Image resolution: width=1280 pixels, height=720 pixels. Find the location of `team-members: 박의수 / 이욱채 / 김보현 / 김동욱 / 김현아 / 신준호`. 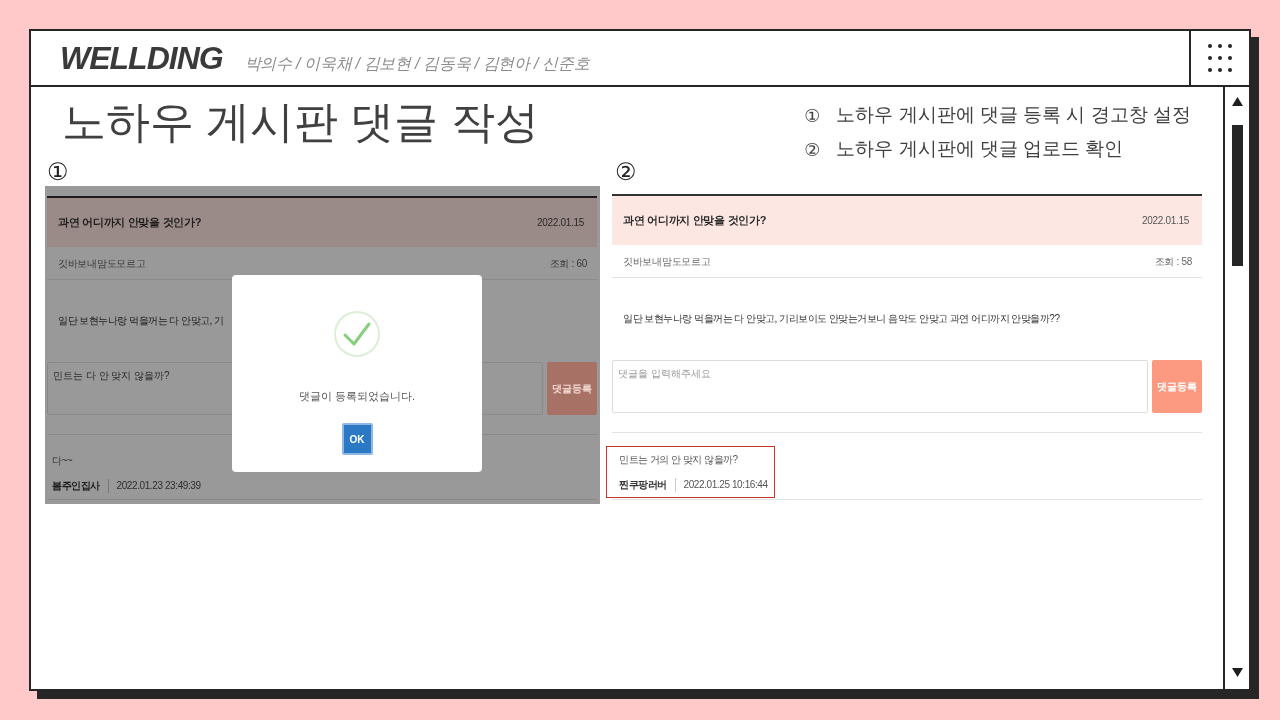

team-members: 박의수 / 이욱채 / 김보현 / 김동욱 / 김현아 / 신준호 is located at coordinates (417, 64).